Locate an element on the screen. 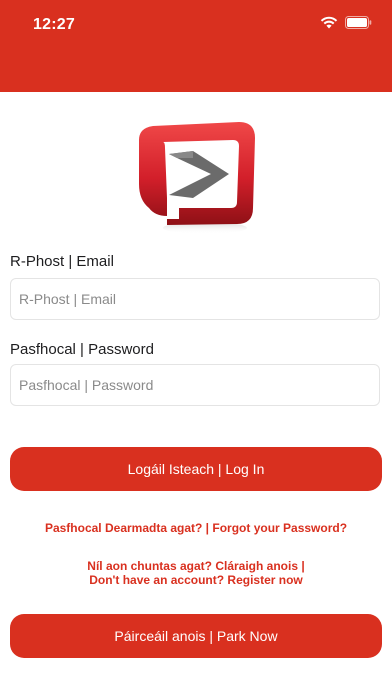 The height and width of the screenshot is (696, 392). email-input is located at coordinates (195, 299).